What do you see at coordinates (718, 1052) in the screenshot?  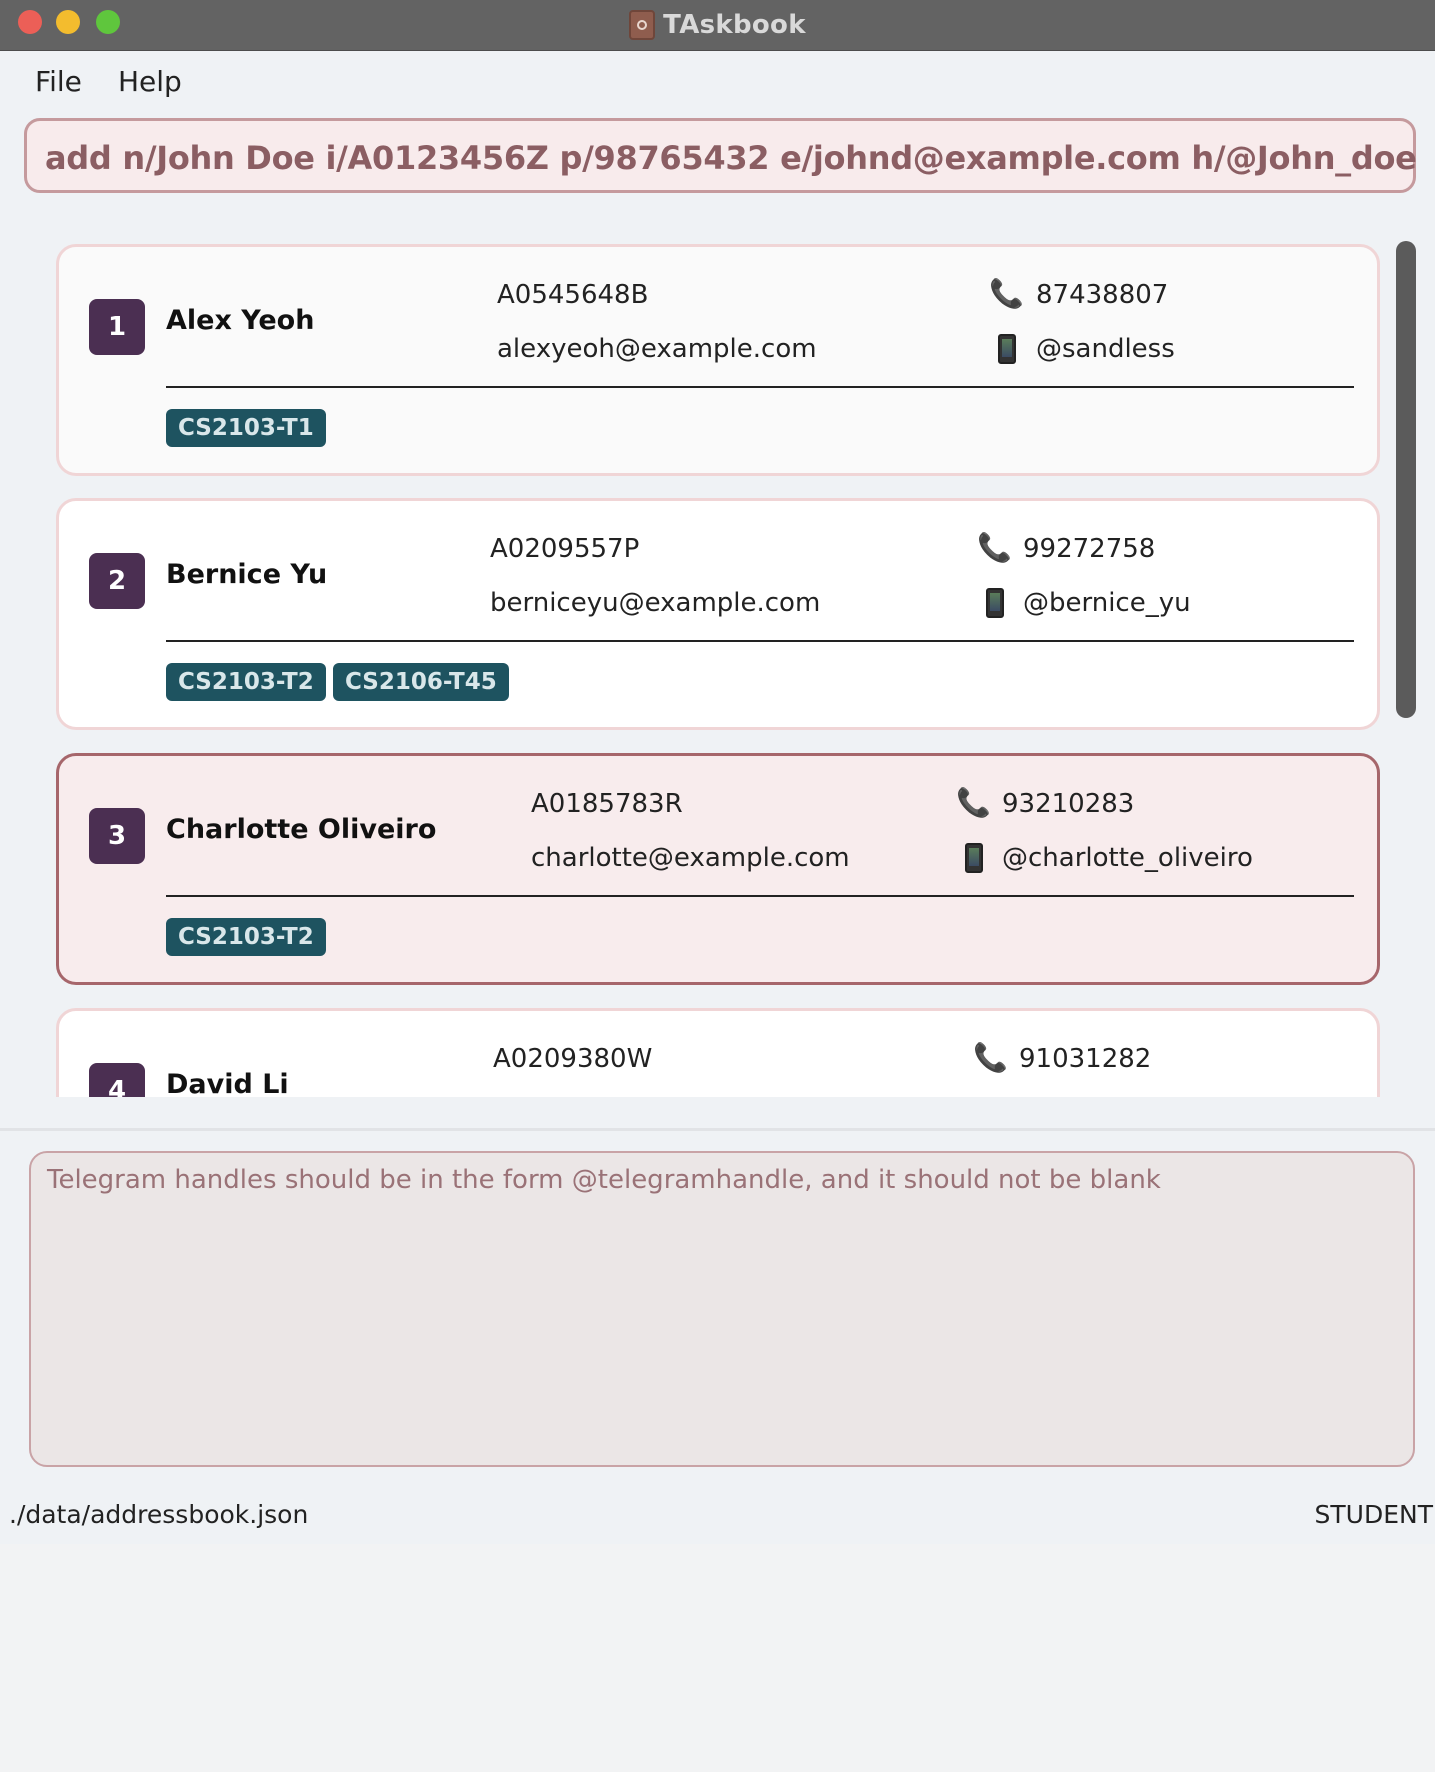 I see `person-card: 4 David Li A0209380W 📞 91031282` at bounding box center [718, 1052].